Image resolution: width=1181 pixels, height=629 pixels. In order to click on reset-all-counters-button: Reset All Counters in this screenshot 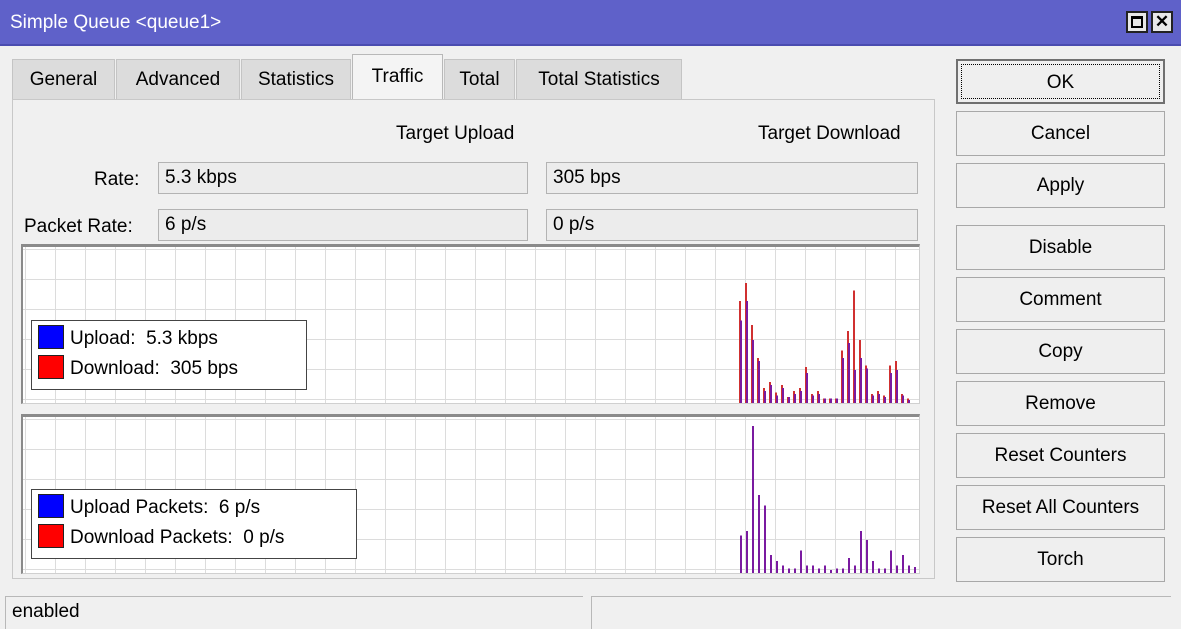, I will do `click(1060, 507)`.